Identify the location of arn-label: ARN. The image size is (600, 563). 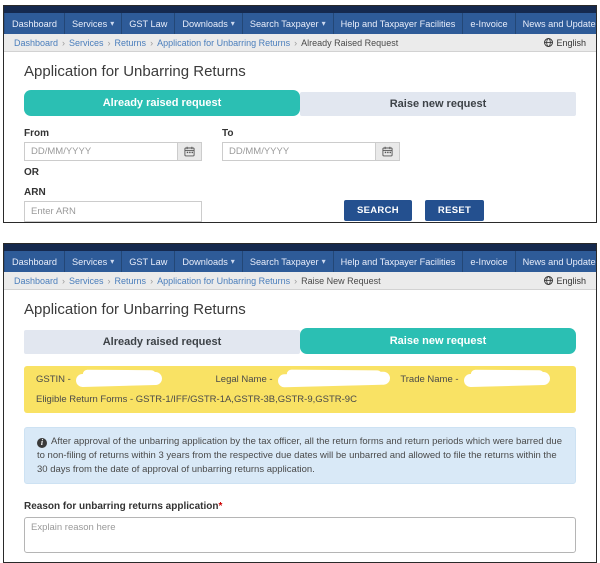
(35, 192).